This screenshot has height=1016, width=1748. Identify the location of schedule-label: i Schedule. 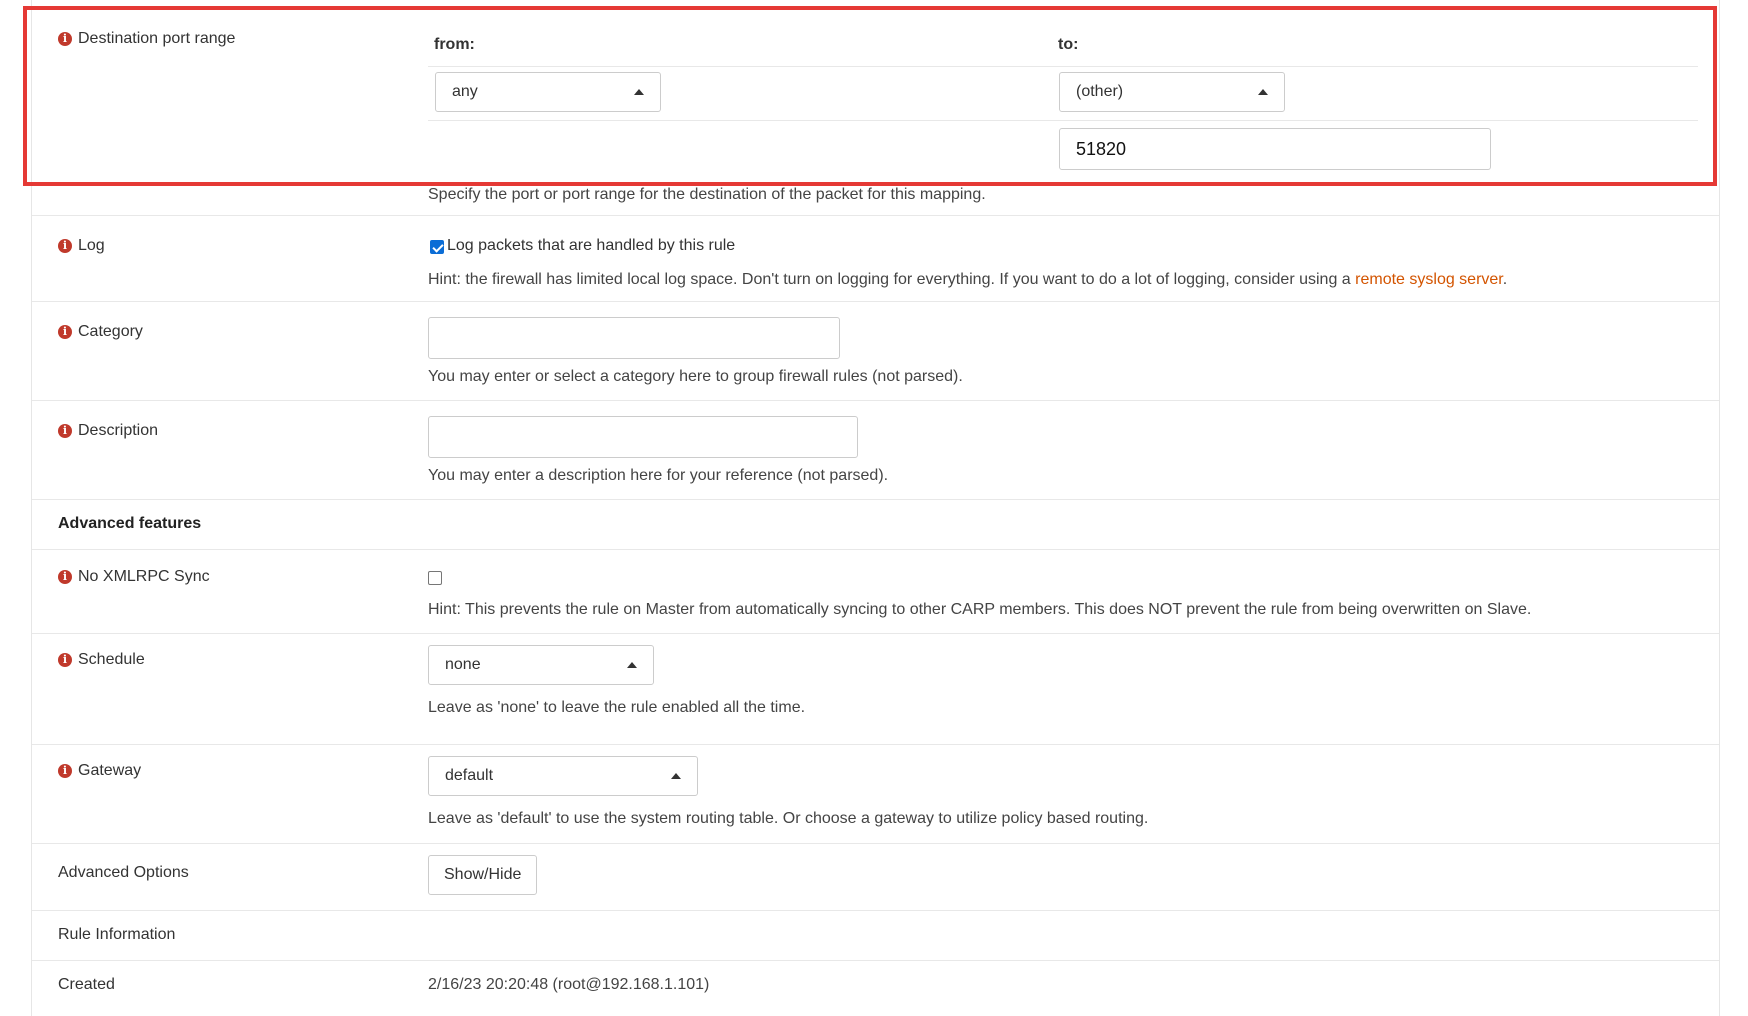
(101, 660).